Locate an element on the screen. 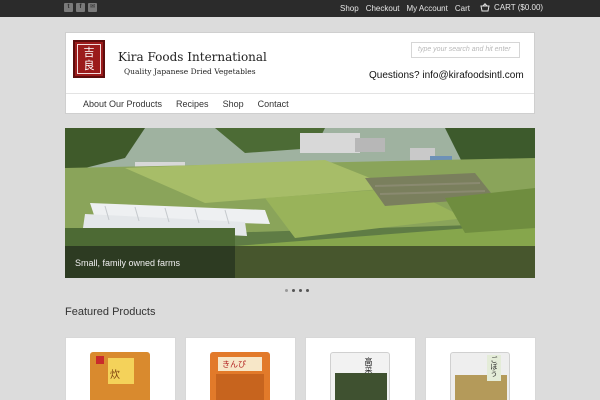  top-nav: Shop Checkout My Account Cart is located at coordinates (405, 8).